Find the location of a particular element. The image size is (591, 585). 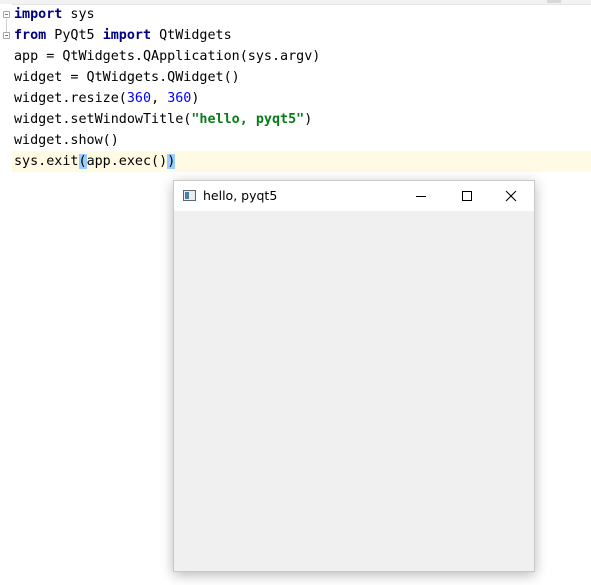

code-line-2: from PyQt5 import QtWidgets is located at coordinates (123, 35).